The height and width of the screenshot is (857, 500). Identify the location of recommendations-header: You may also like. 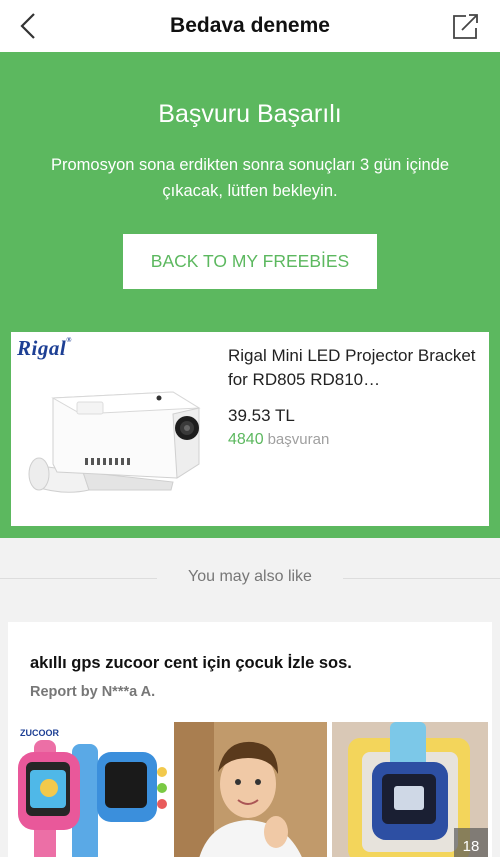
(250, 576).